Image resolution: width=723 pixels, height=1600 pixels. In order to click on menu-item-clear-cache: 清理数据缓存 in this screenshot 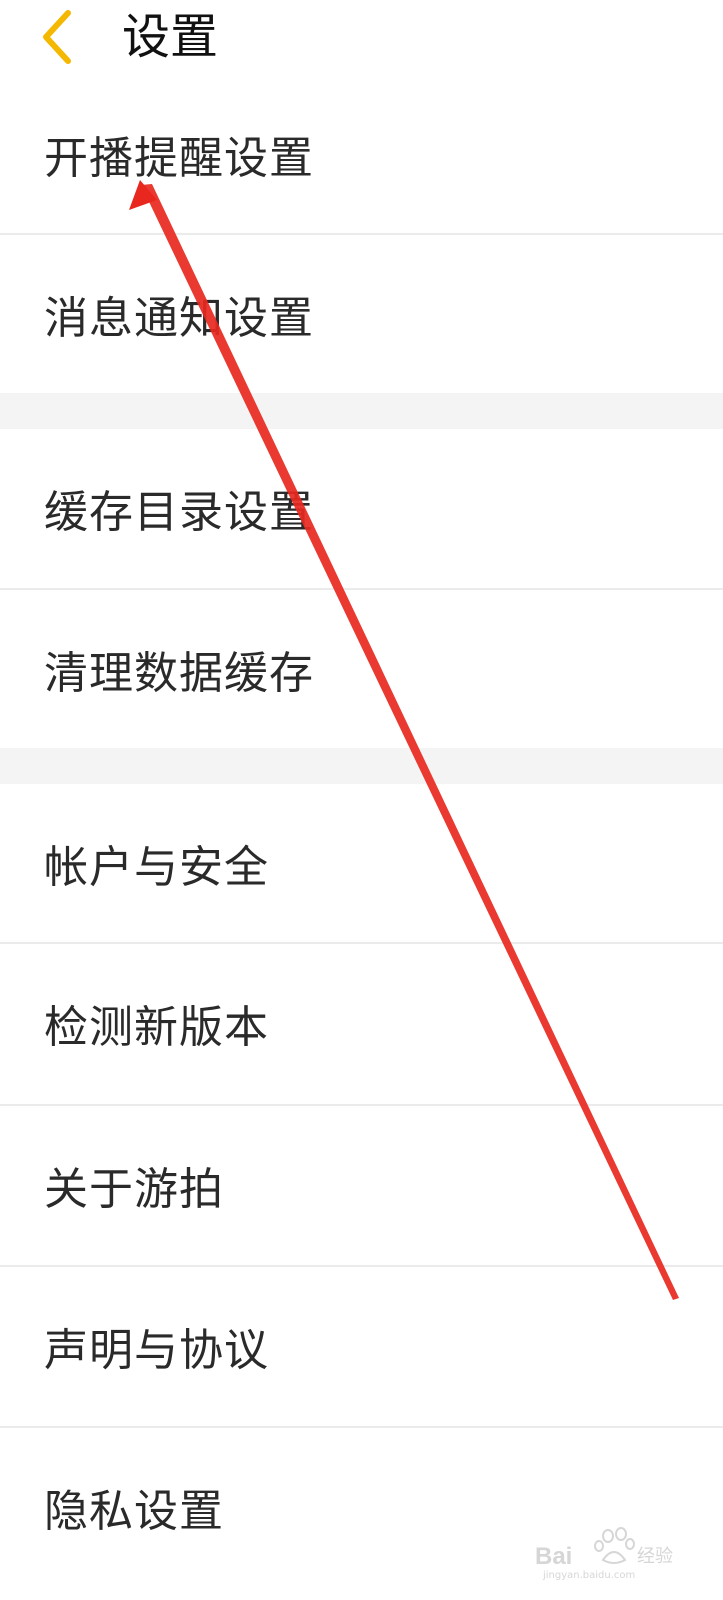, I will do `click(361, 669)`.